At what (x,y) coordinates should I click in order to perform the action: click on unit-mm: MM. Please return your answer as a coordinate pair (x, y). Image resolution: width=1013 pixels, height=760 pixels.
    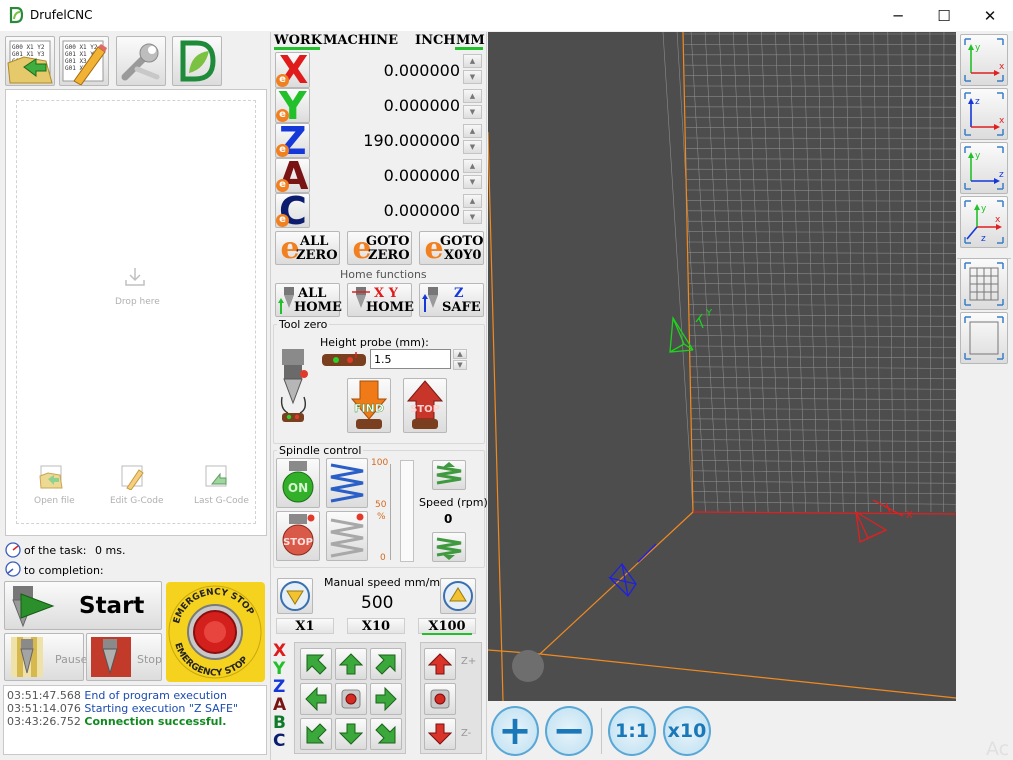
    Looking at the image, I should click on (470, 40).